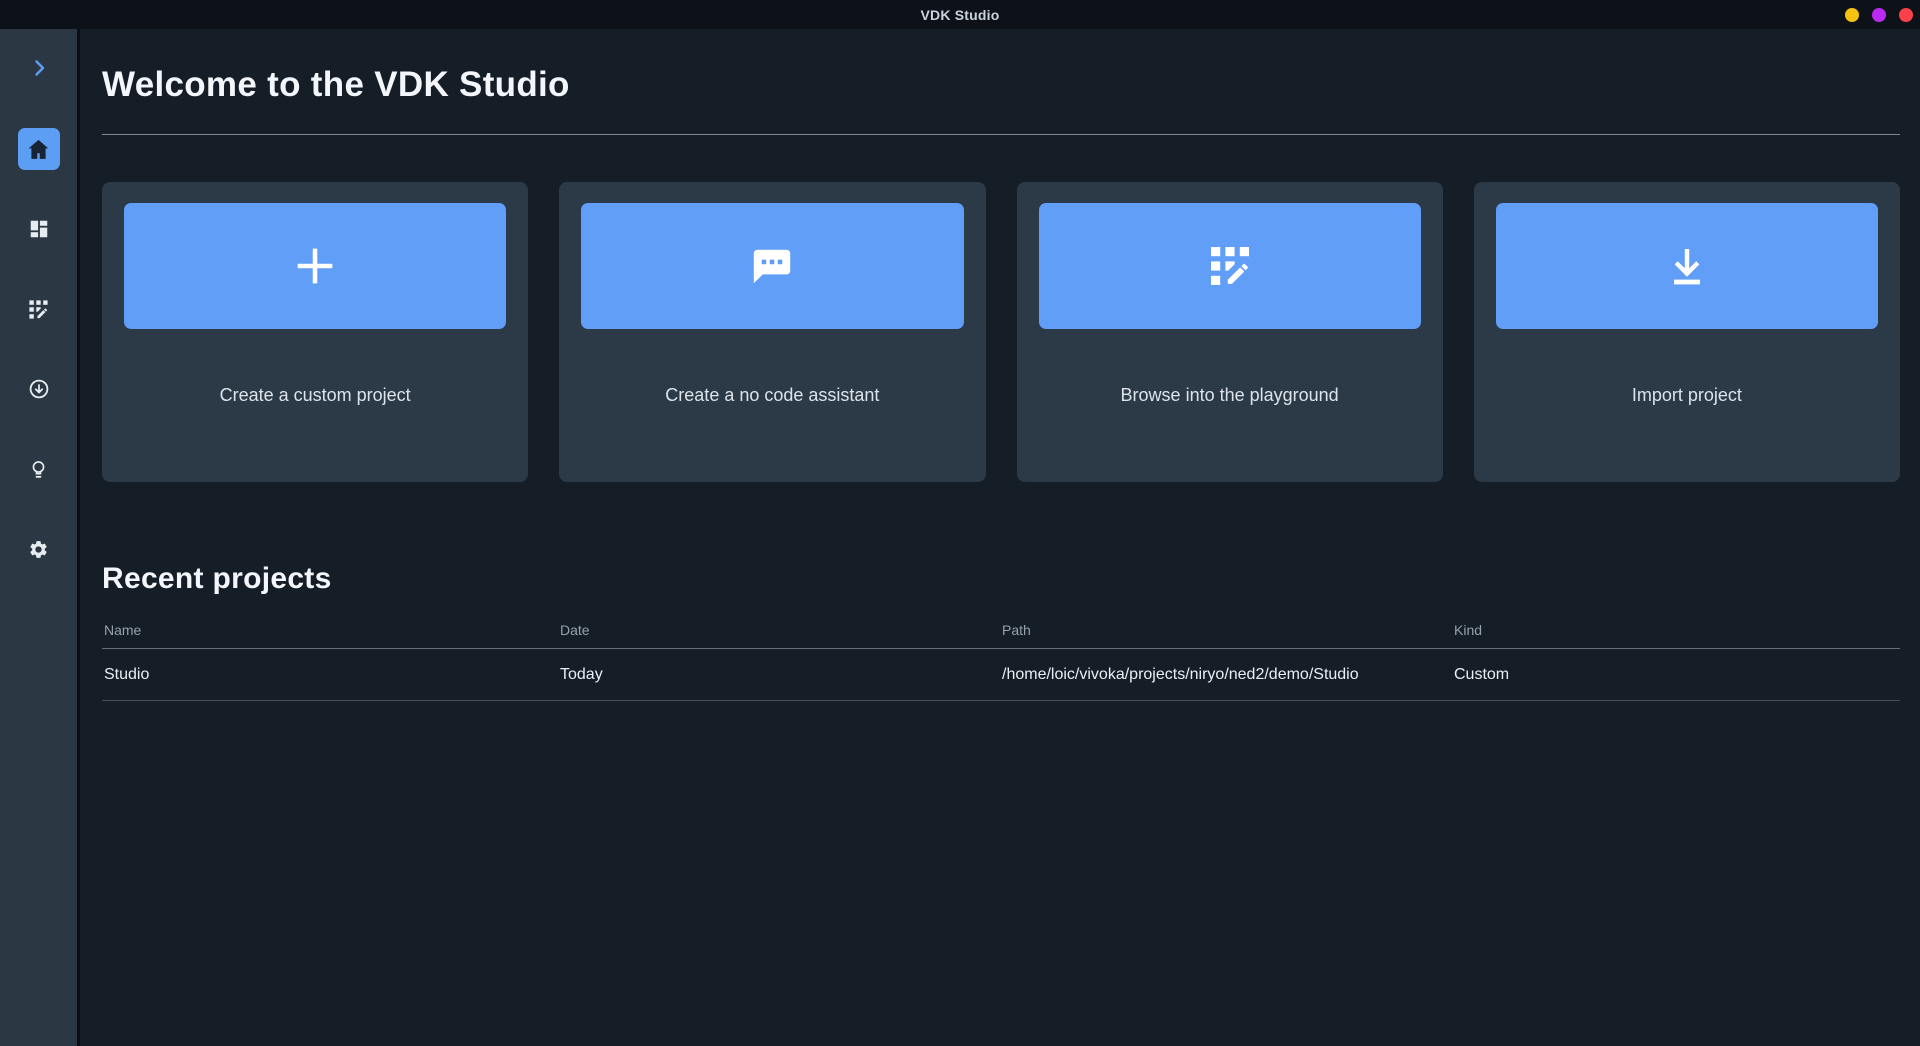  Describe the element at coordinates (1686, 395) in the screenshot. I see `card-label: Import project` at that location.